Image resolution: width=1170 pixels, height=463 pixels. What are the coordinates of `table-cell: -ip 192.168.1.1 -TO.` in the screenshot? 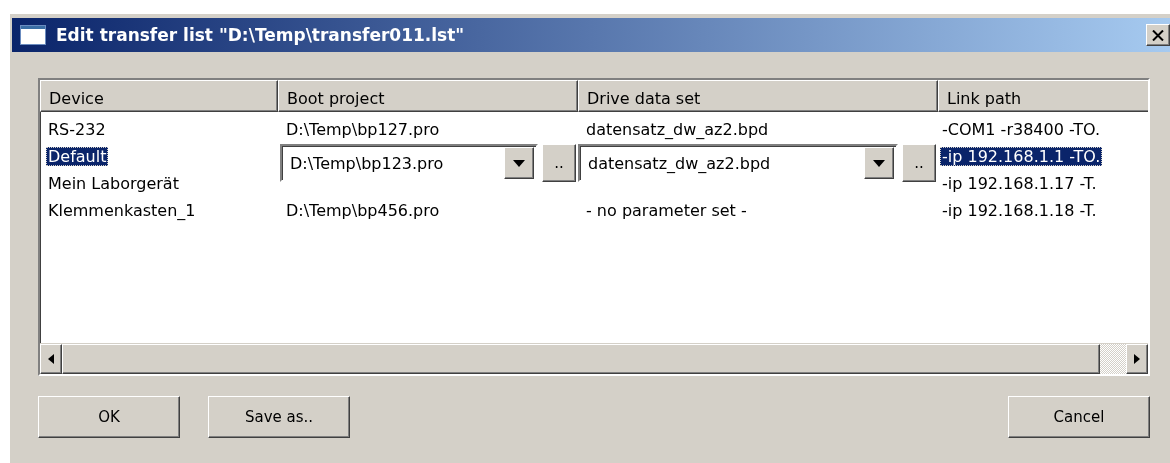 It's located at (1021, 156).